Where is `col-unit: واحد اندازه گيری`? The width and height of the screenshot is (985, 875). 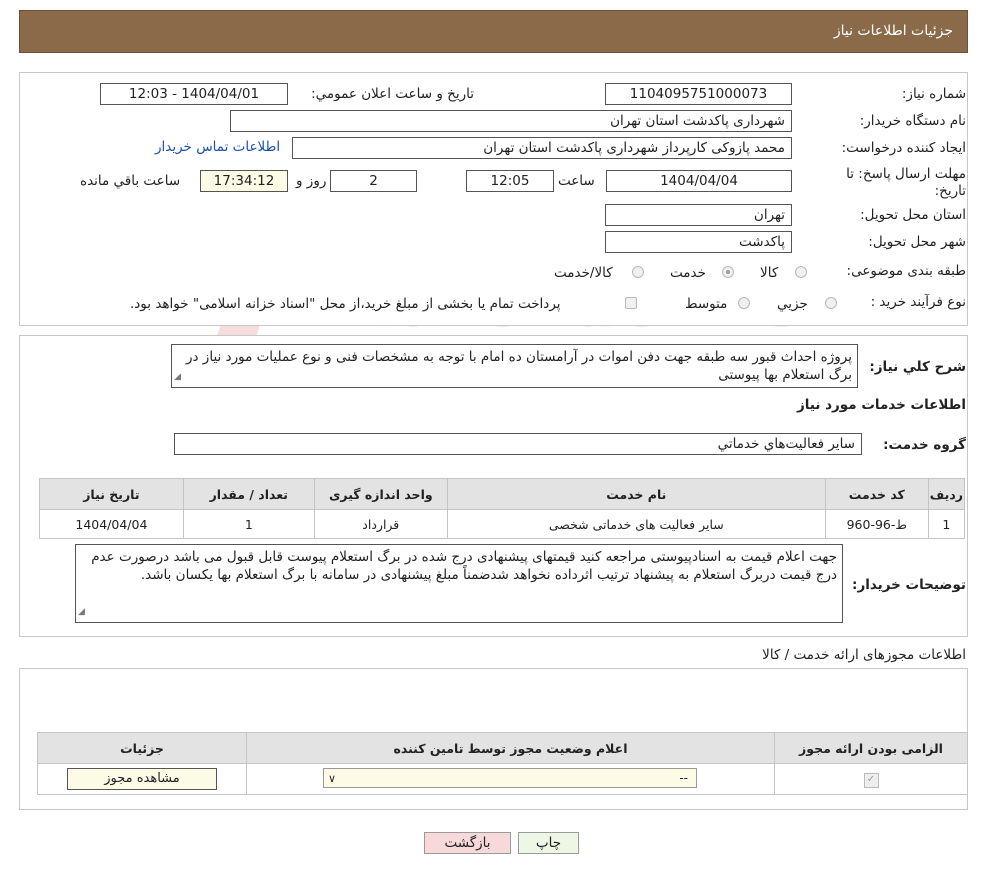
col-unit: واحد اندازه گيری is located at coordinates (380, 494).